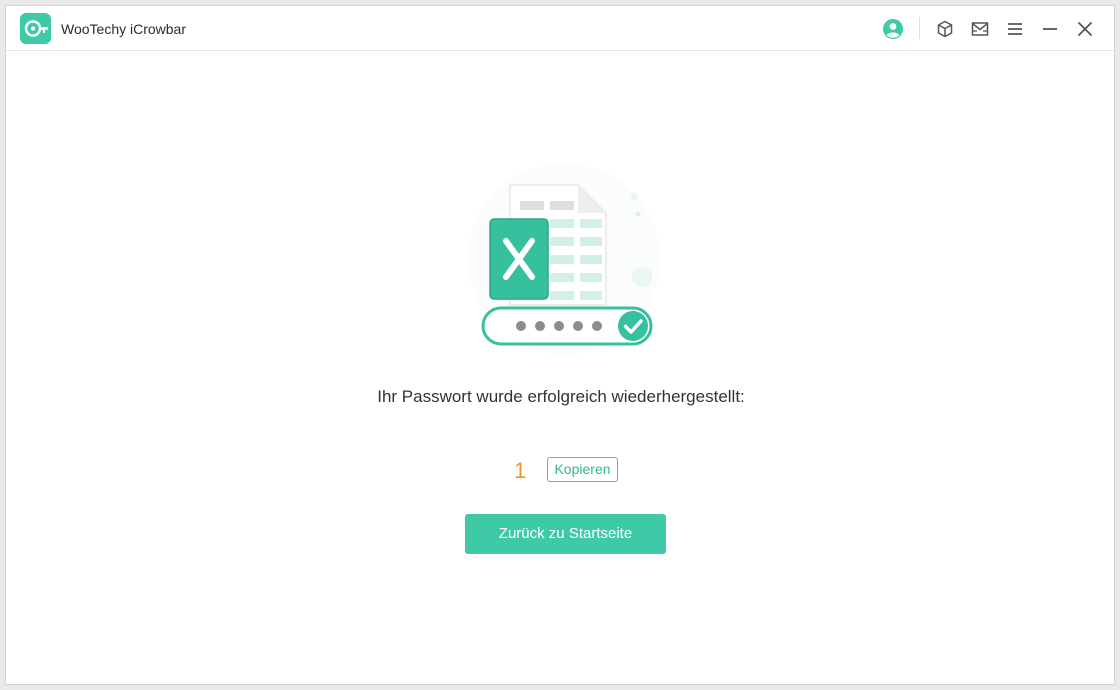 Image resolution: width=1120 pixels, height=690 pixels. What do you see at coordinates (124, 29) in the screenshot?
I see `app-title: WooTechy iCrowbar` at bounding box center [124, 29].